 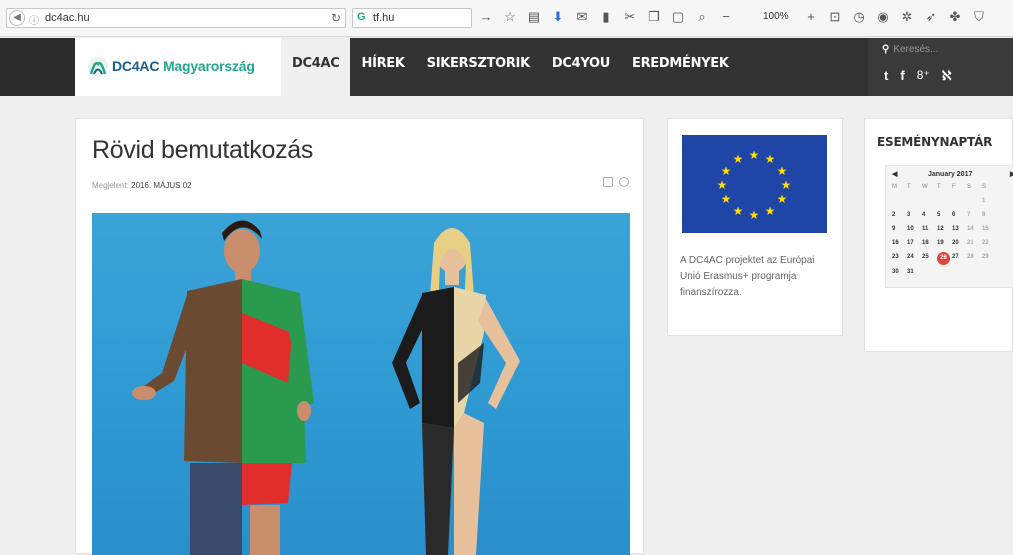 What do you see at coordinates (944, 217) in the screenshot?
I see `calendar-day: 5` at bounding box center [944, 217].